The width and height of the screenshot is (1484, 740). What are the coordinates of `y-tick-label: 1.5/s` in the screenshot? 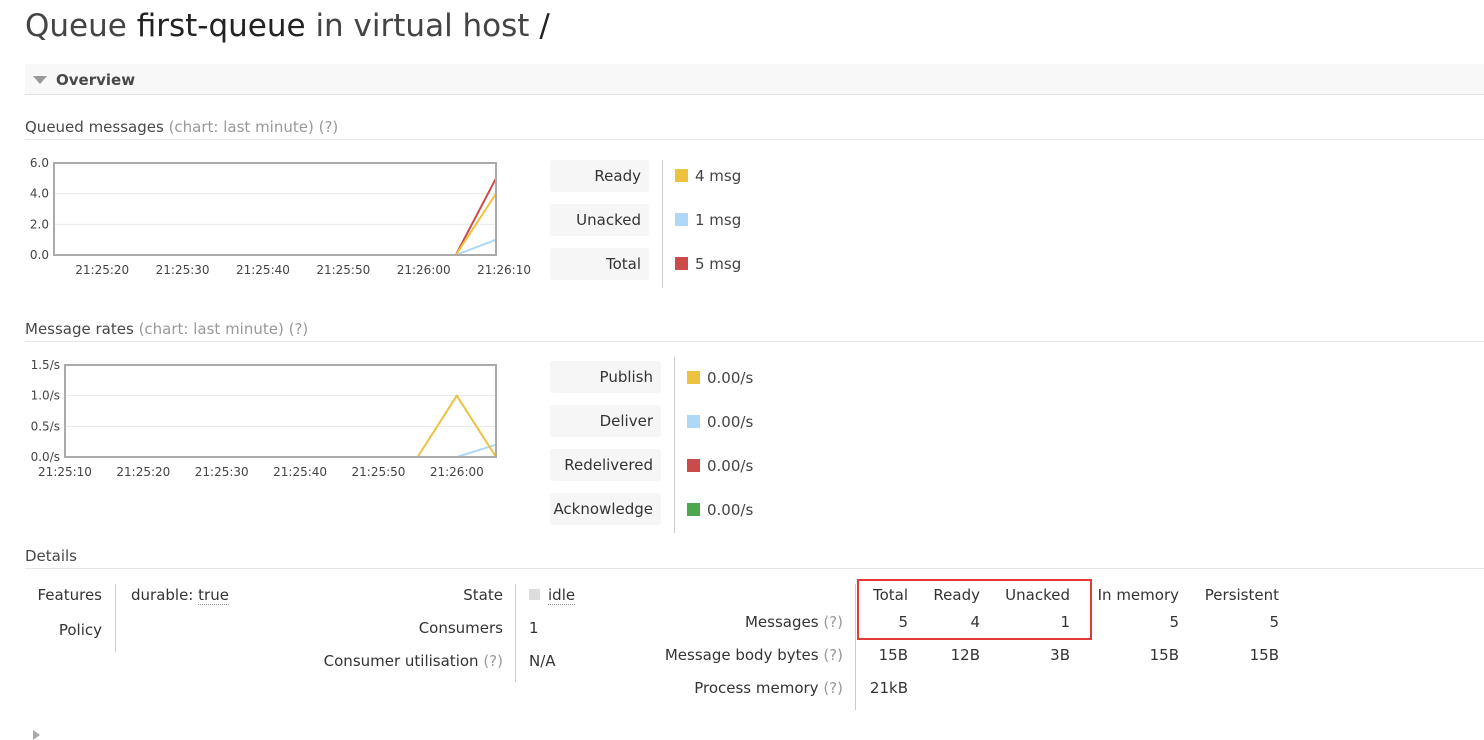 It's located at (45, 365).